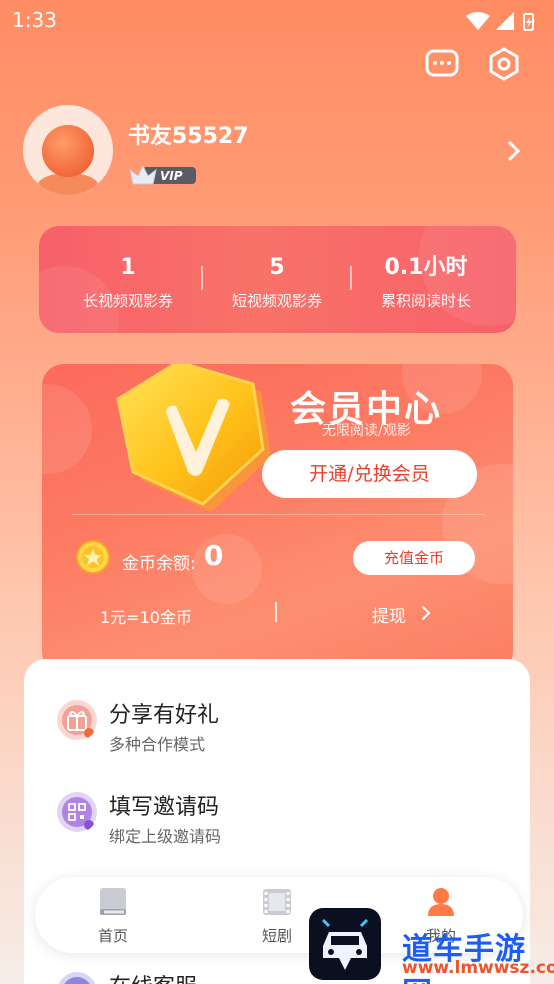 This screenshot has height=984, width=554. Describe the element at coordinates (128, 267) in the screenshot. I see `stat-value: 1` at that location.